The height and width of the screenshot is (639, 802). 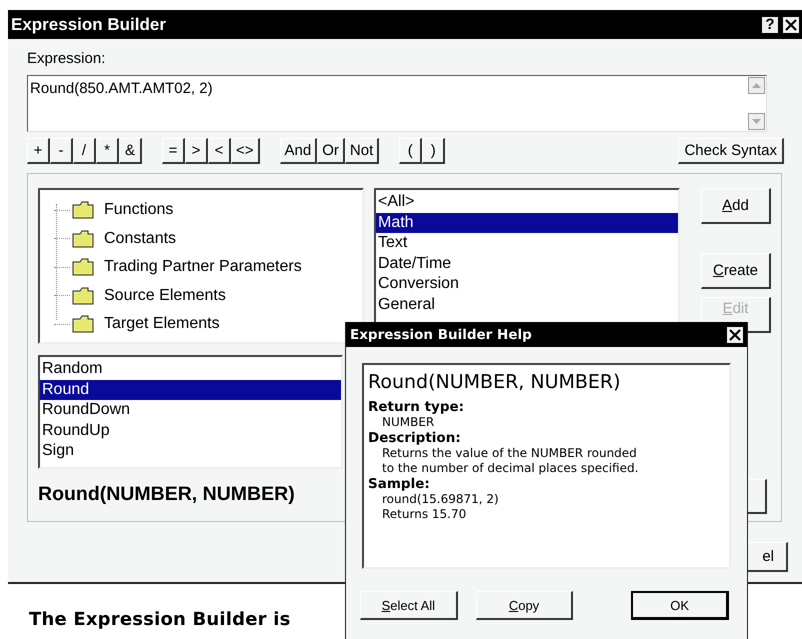 I want to click on section-label: Return type:, so click(x=417, y=407).